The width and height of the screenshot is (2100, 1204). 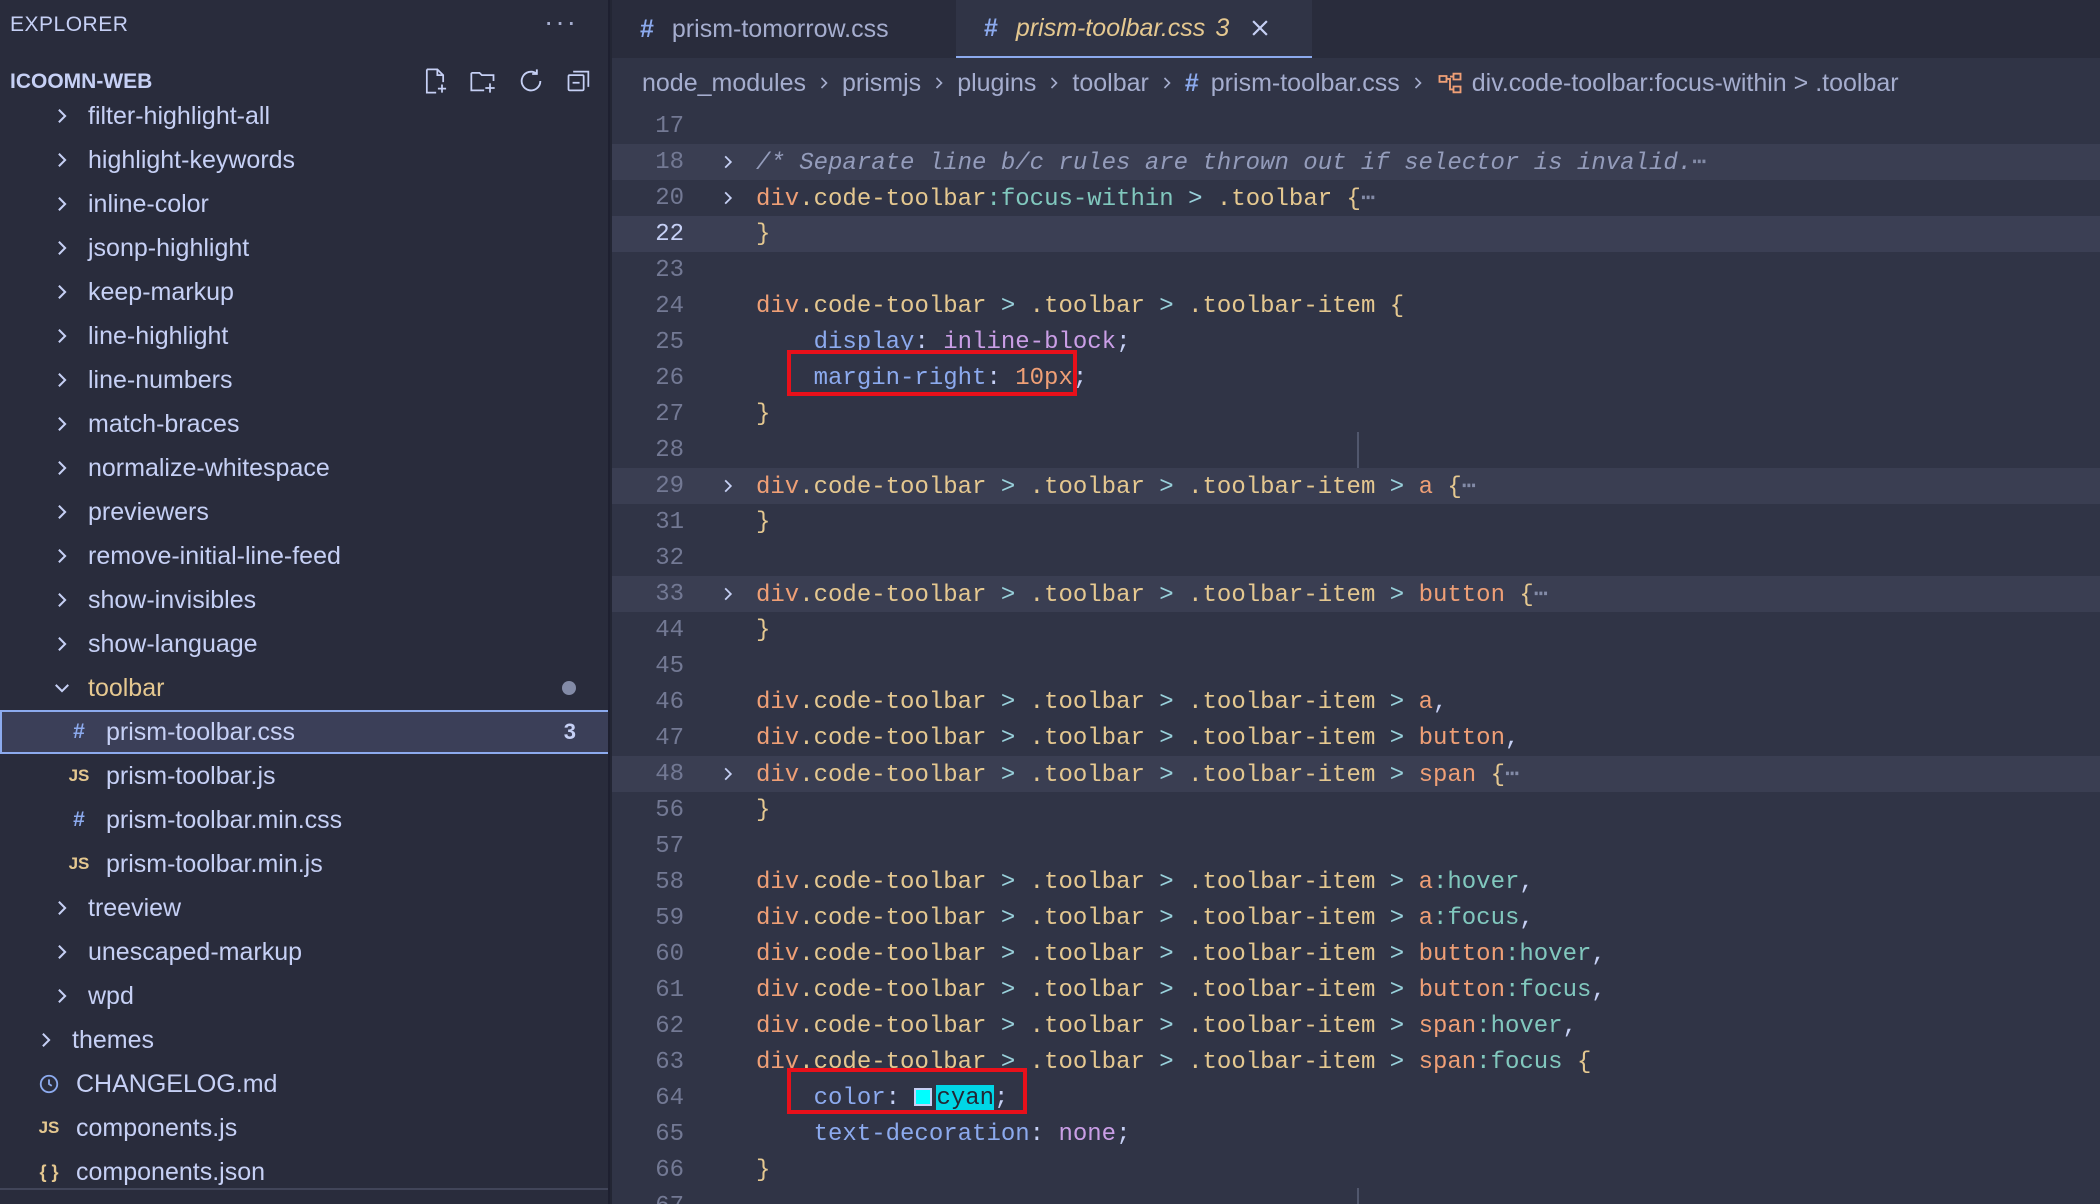 What do you see at coordinates (1110, 83) in the screenshot?
I see `breadcrumb-item: toolbar` at bounding box center [1110, 83].